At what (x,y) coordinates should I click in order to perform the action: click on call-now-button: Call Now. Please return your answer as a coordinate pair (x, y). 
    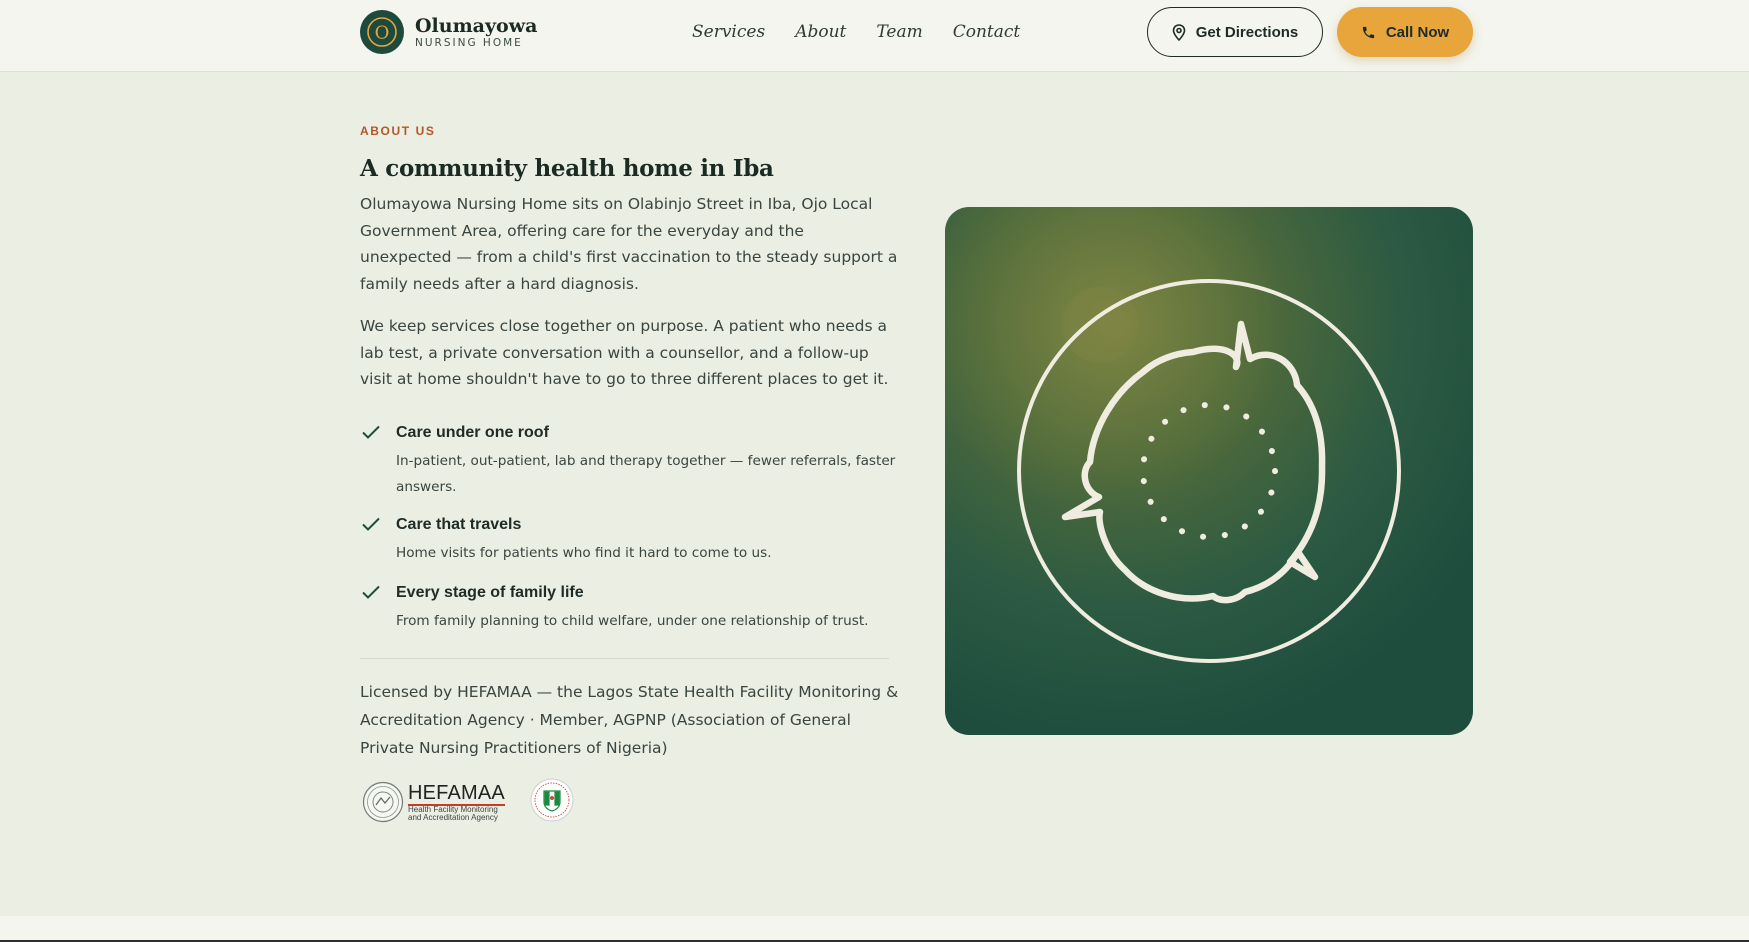
    Looking at the image, I should click on (1405, 32).